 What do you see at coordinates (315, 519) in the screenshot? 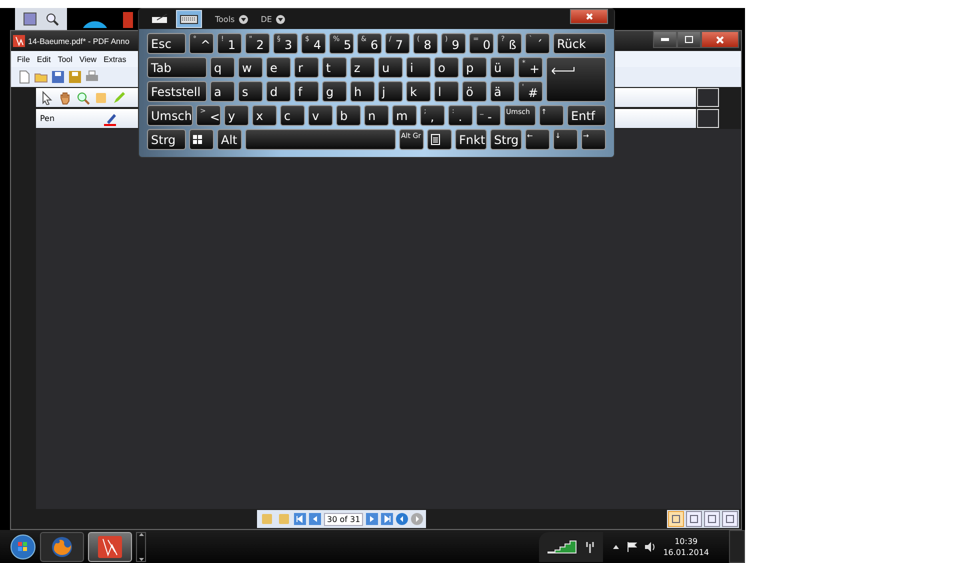
I see `previous-page-icon` at bounding box center [315, 519].